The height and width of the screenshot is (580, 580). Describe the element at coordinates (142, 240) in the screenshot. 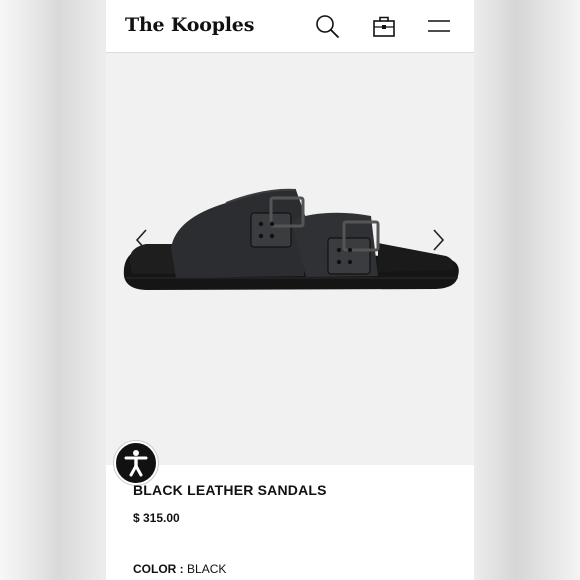

I see `chevron-left-icon` at that location.